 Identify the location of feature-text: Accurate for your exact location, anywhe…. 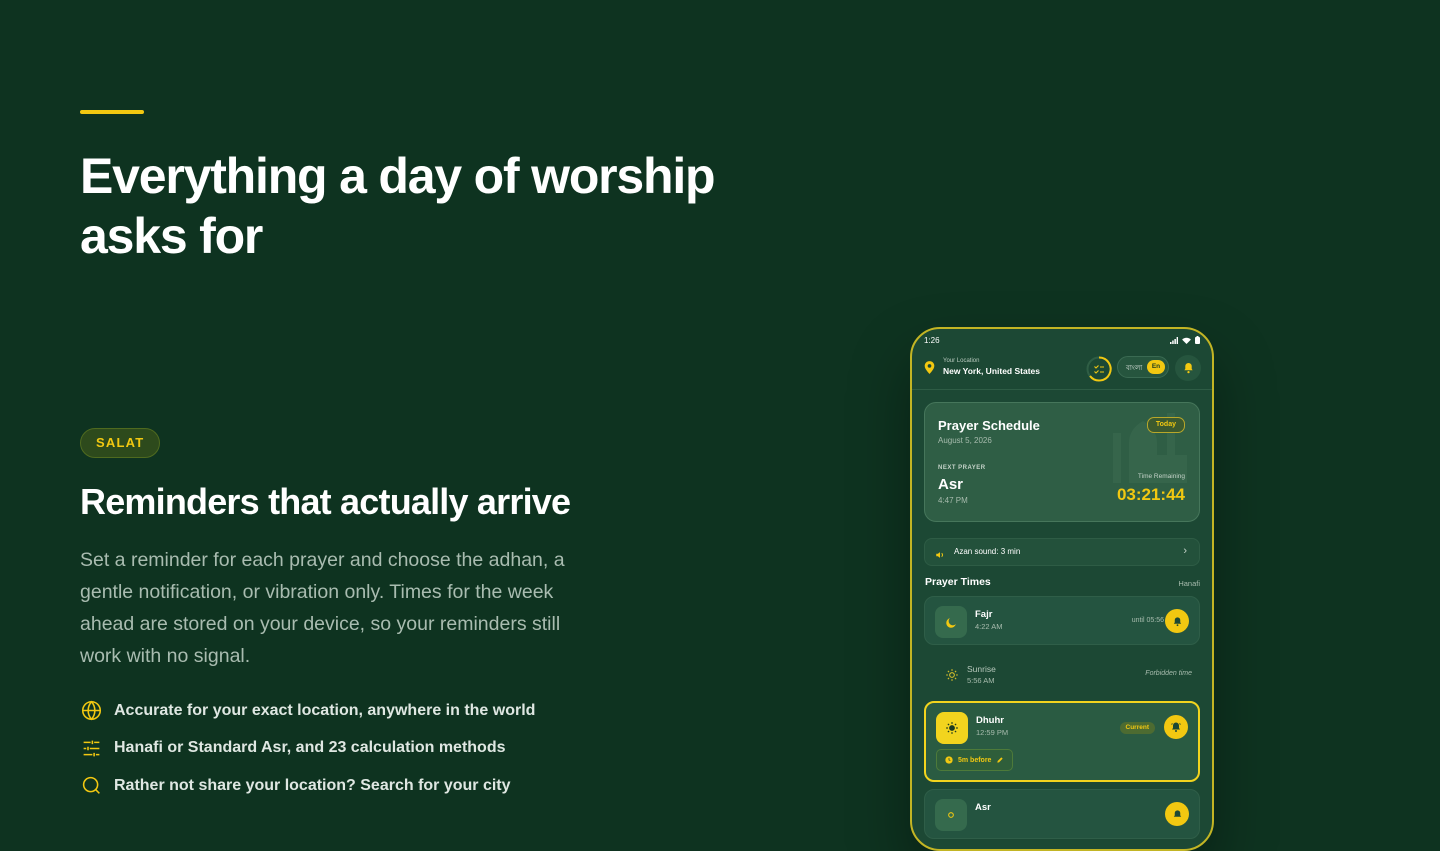
(325, 710).